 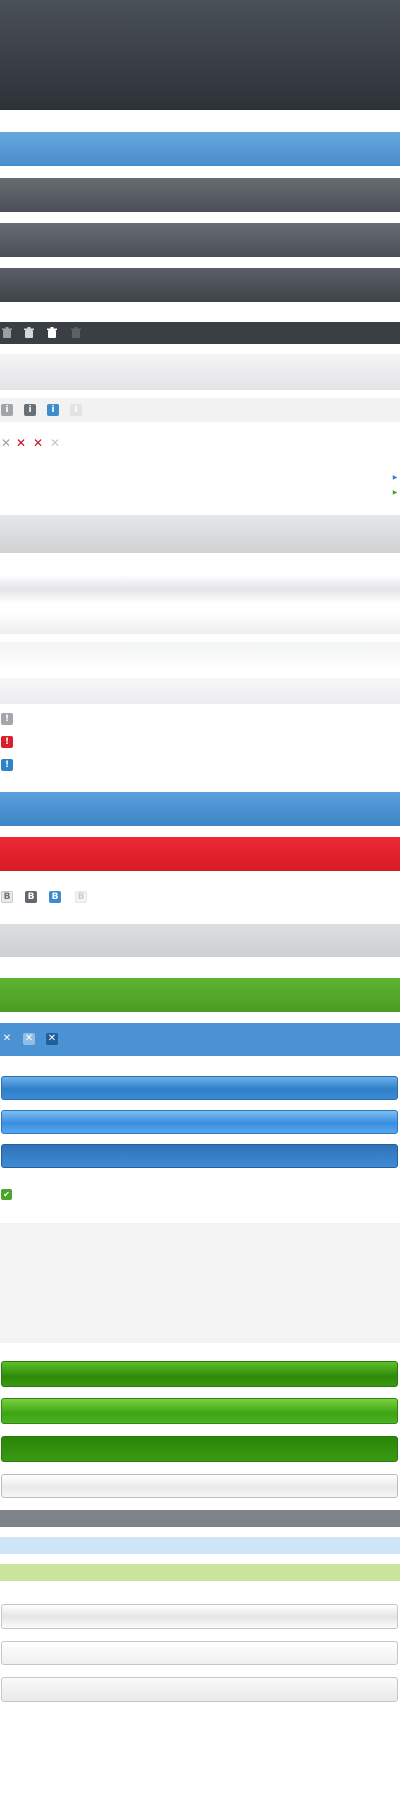 I want to click on arrow-right-icon-blue: ▶, so click(x=395, y=477).